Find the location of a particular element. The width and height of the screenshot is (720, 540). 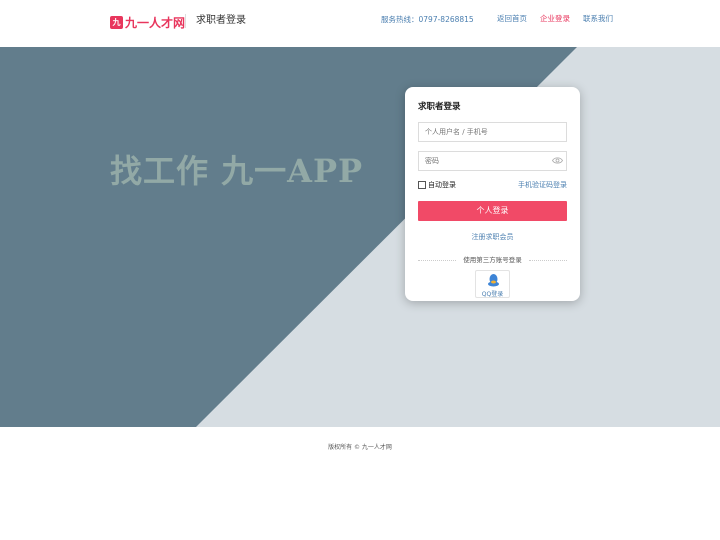

login-button: 个人登录 is located at coordinates (492, 211).